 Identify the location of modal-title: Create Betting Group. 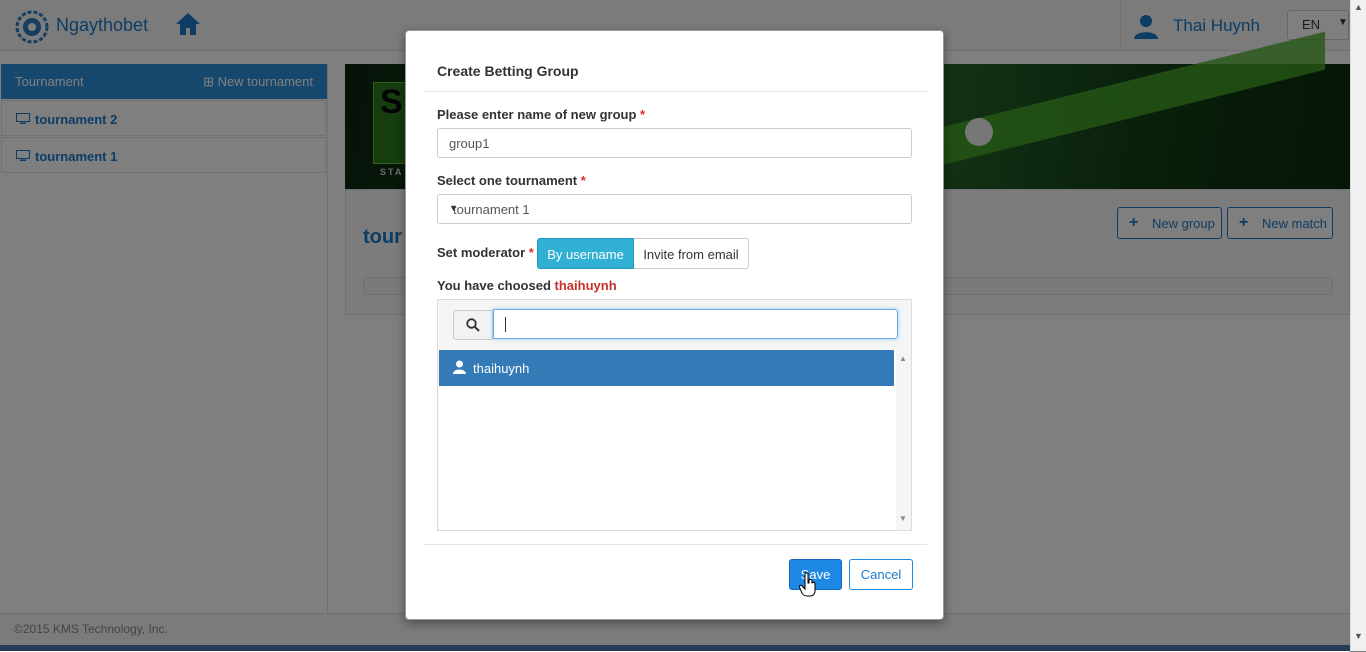
(508, 71).